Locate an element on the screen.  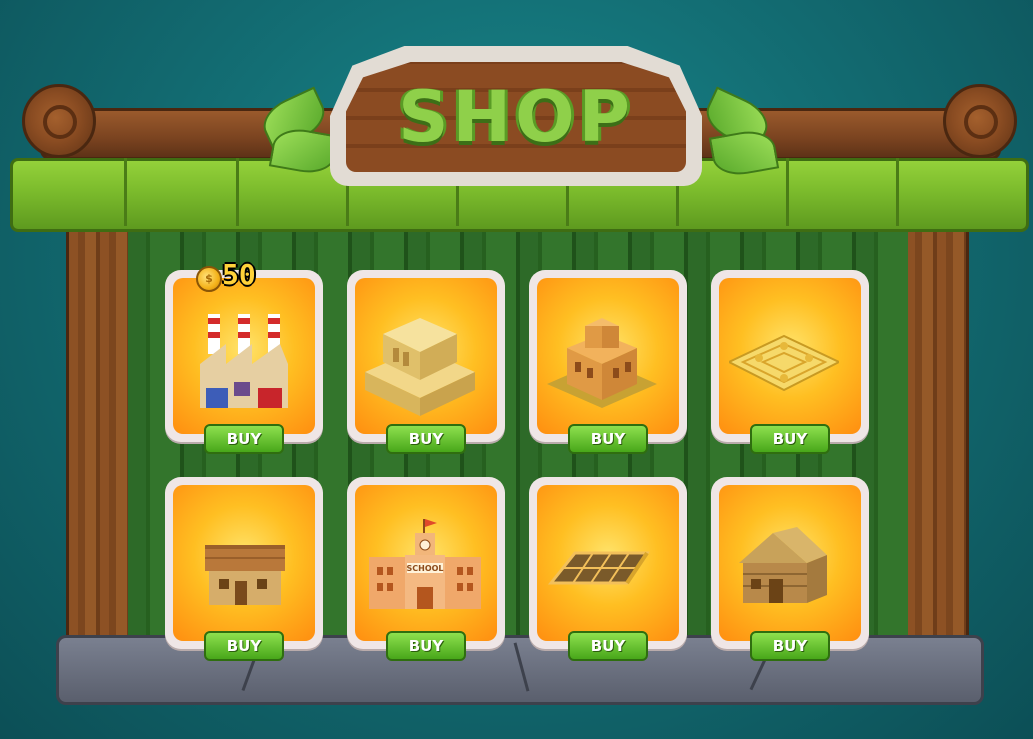
right-post is located at coordinates (936, 438).